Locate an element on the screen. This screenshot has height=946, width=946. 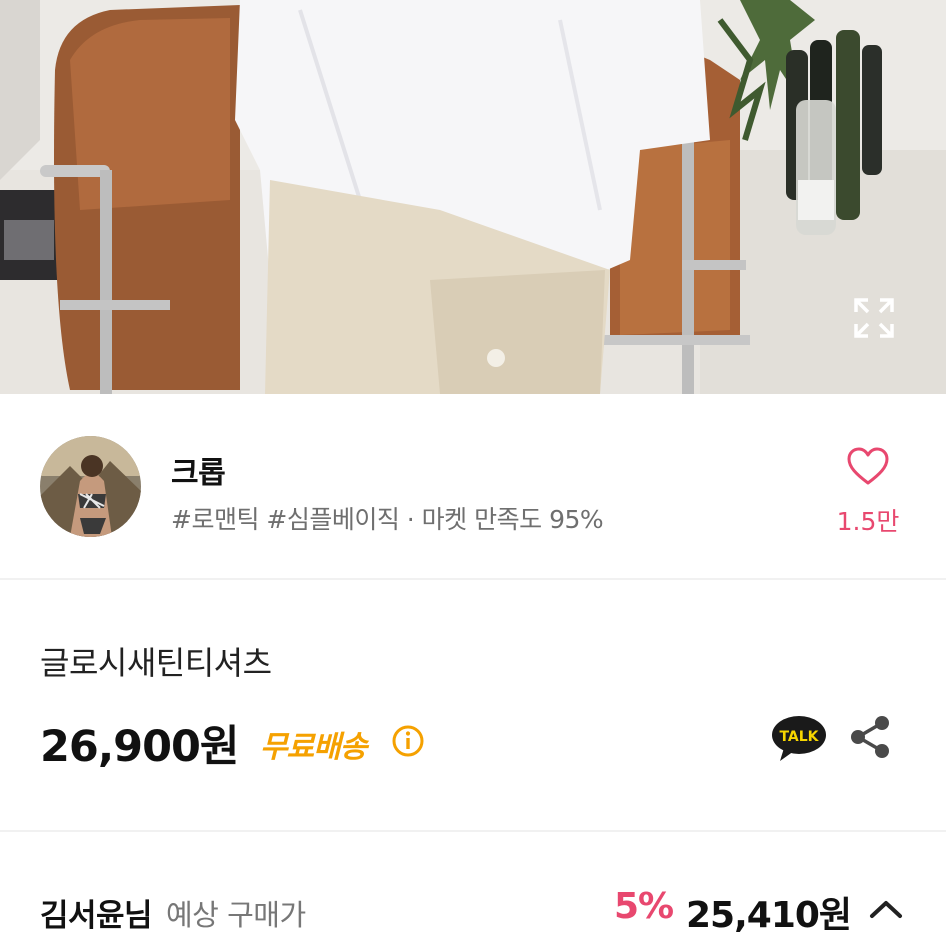
kakao-talk-button: TALK is located at coordinates (799, 739).